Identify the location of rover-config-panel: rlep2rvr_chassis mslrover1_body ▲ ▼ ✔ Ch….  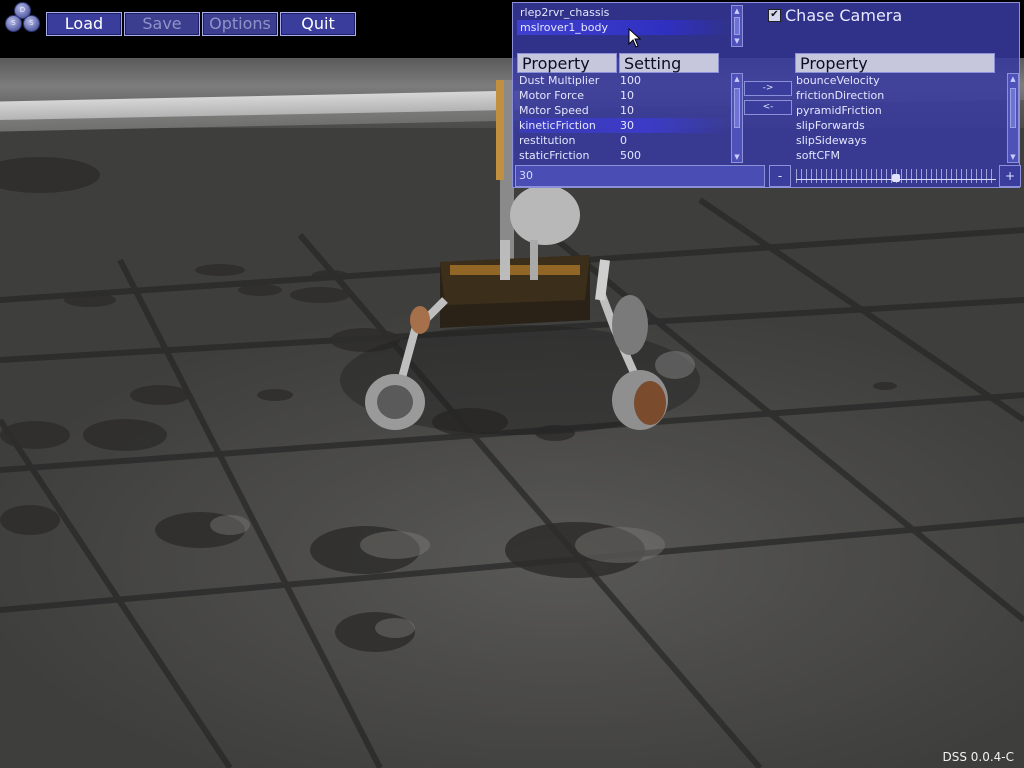
(766, 95).